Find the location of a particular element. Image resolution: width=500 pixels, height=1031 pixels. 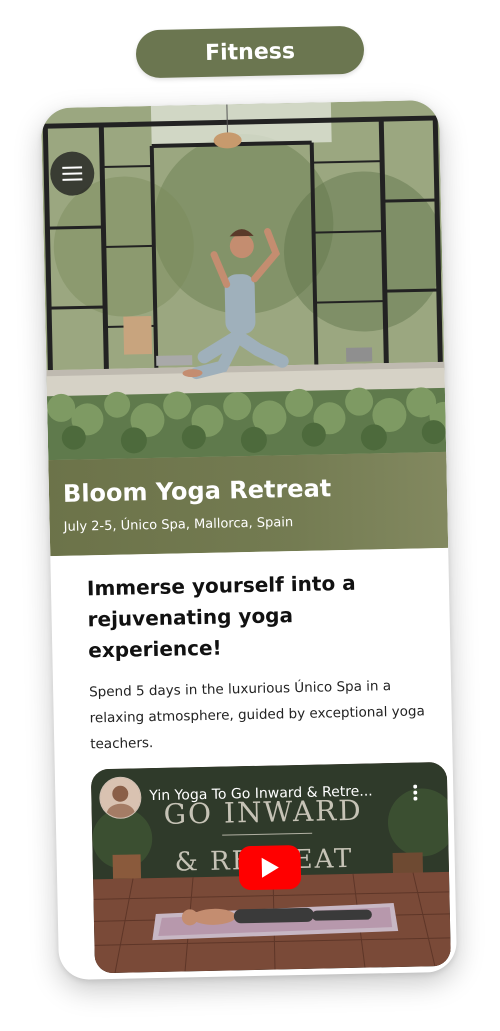

play-button is located at coordinates (270, 867).